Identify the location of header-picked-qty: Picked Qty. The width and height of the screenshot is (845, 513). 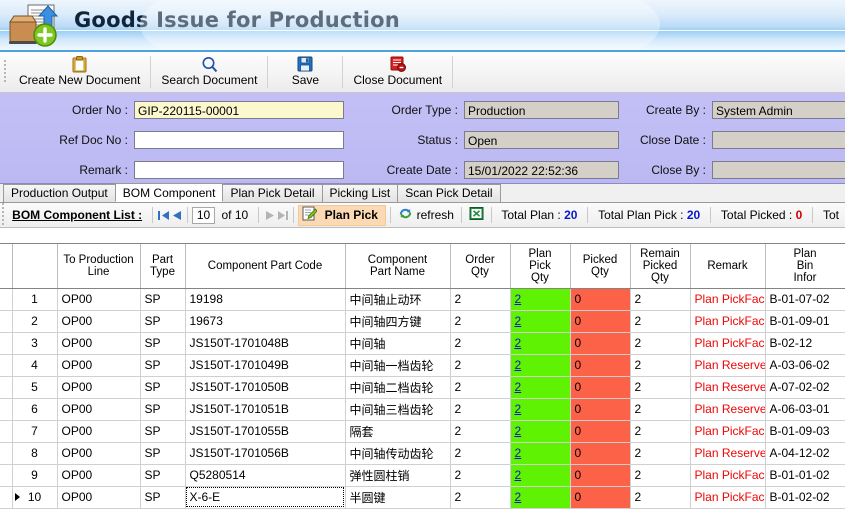
(600, 266).